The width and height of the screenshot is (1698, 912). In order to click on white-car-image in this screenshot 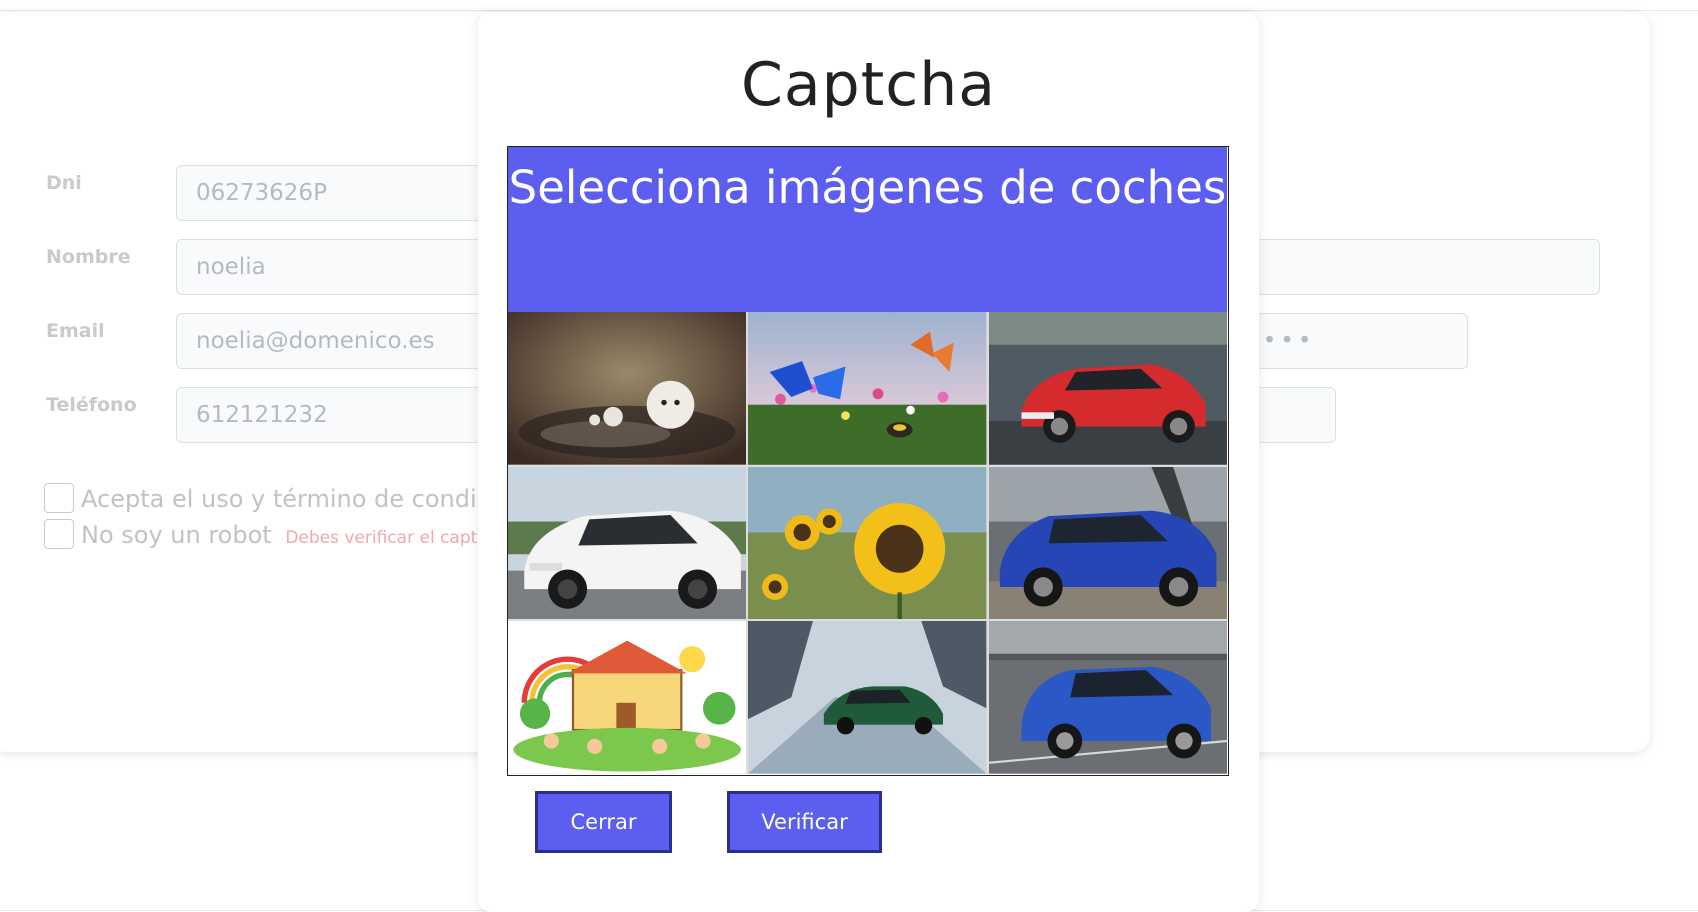, I will do `click(627, 543)`.